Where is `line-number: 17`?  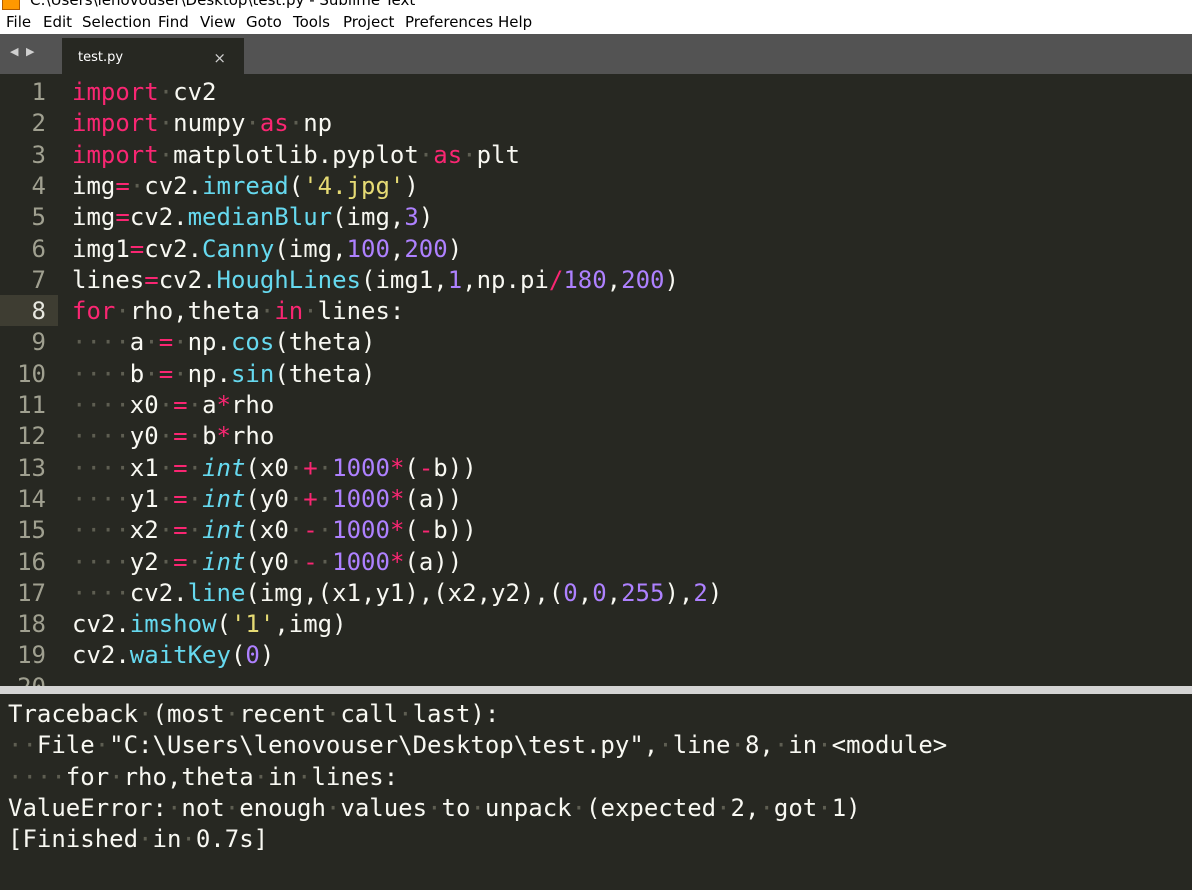
line-number: 17 is located at coordinates (31, 592).